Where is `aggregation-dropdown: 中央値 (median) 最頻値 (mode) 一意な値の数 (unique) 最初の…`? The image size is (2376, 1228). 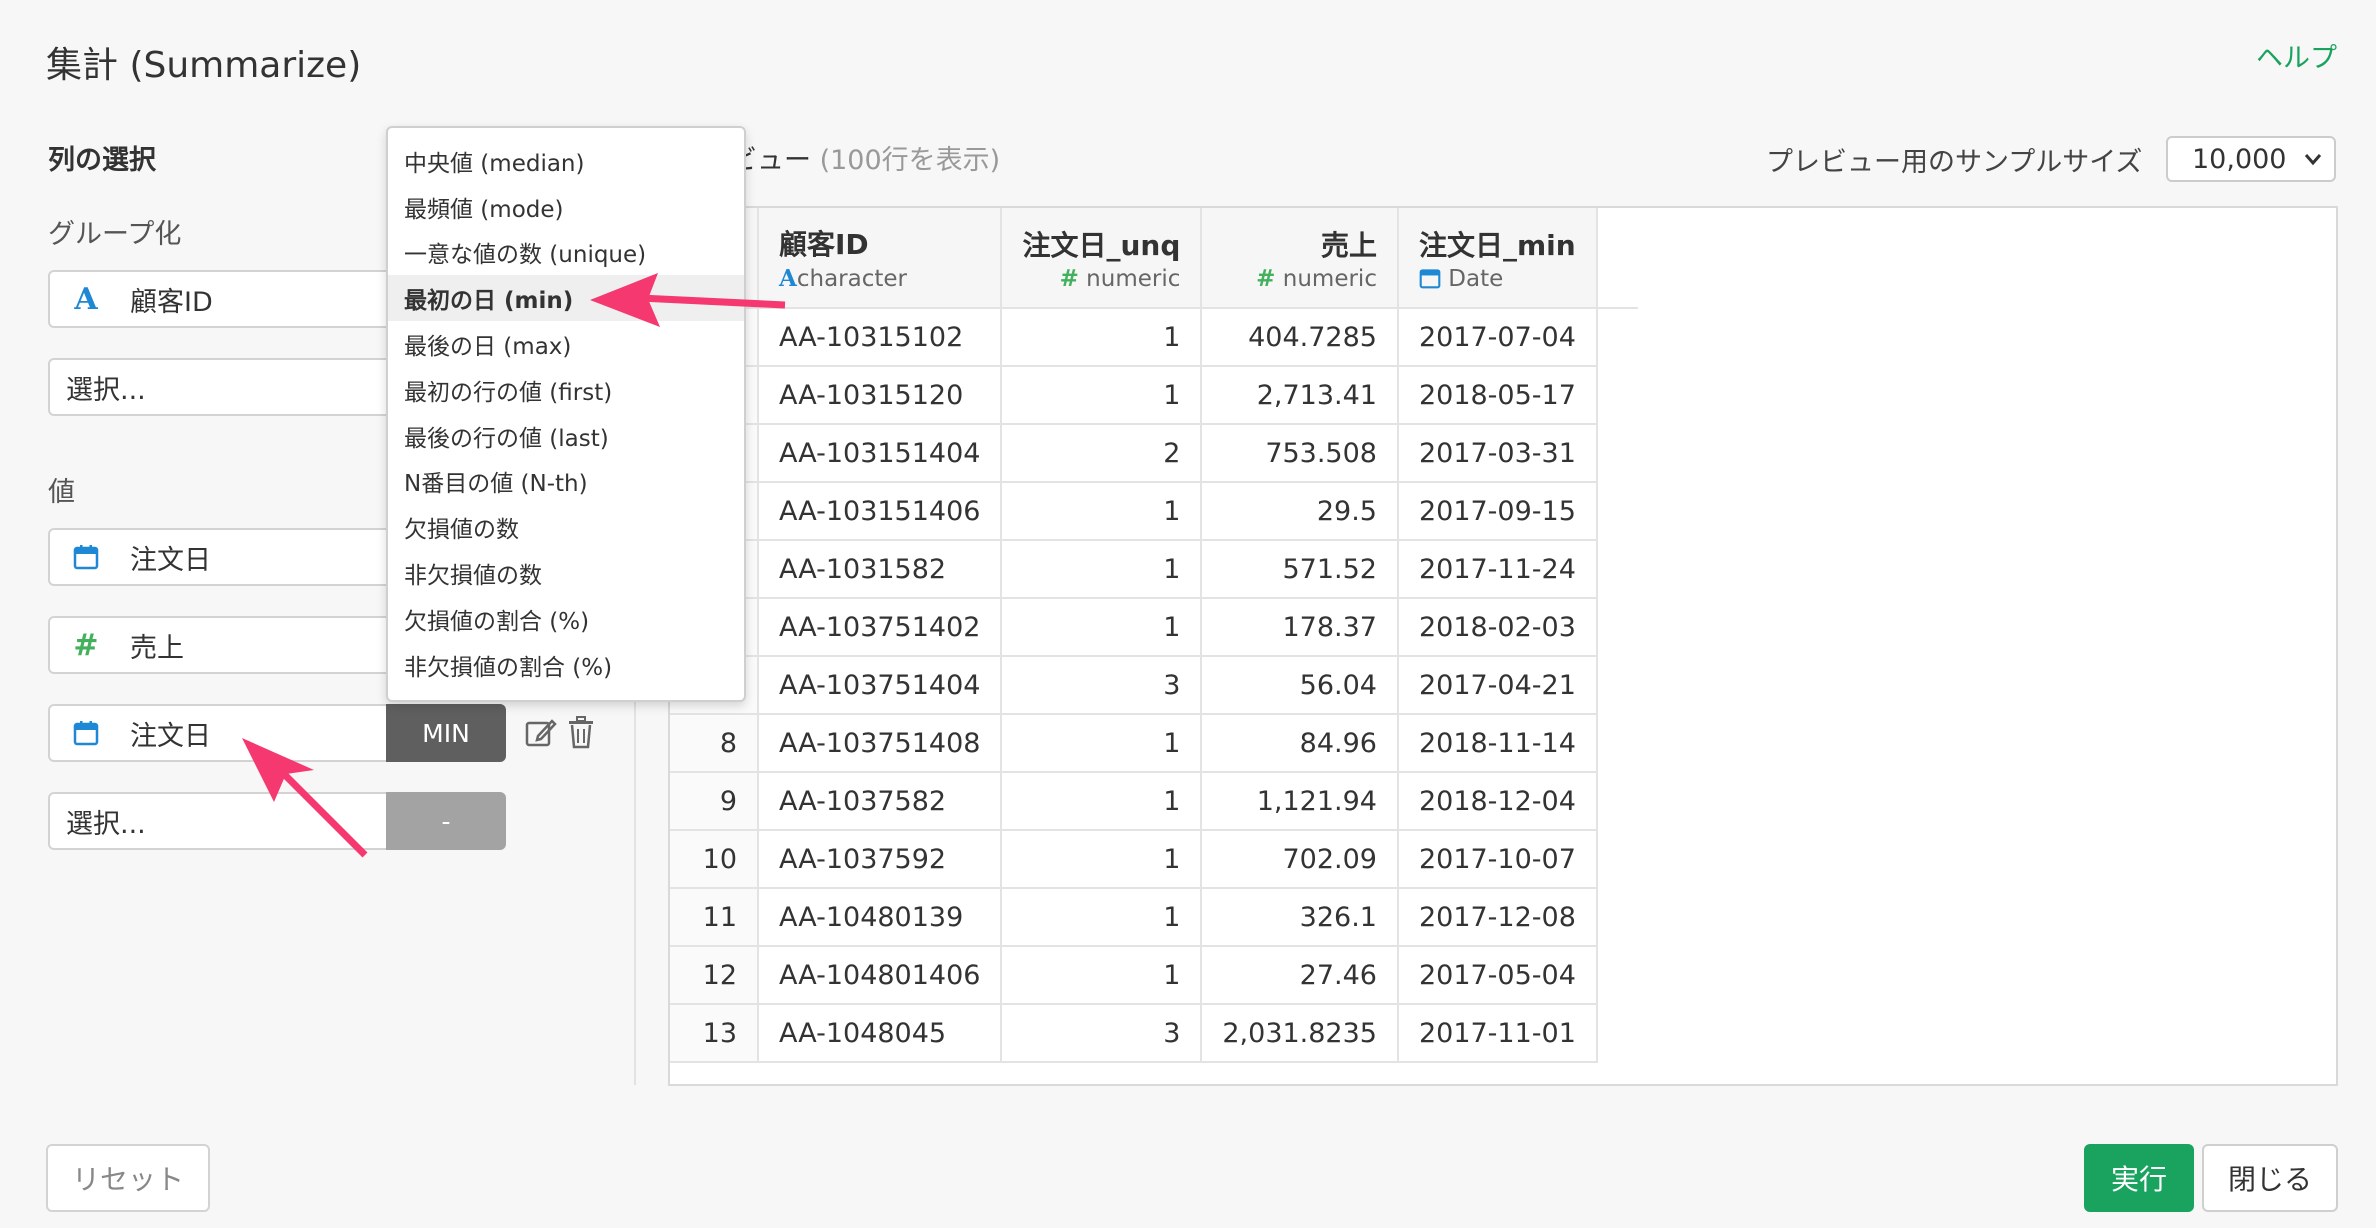
aggregation-dropdown: 中央値 (median) 最頻値 (mode) 一意な値の数 (unique) 最初の… is located at coordinates (566, 414).